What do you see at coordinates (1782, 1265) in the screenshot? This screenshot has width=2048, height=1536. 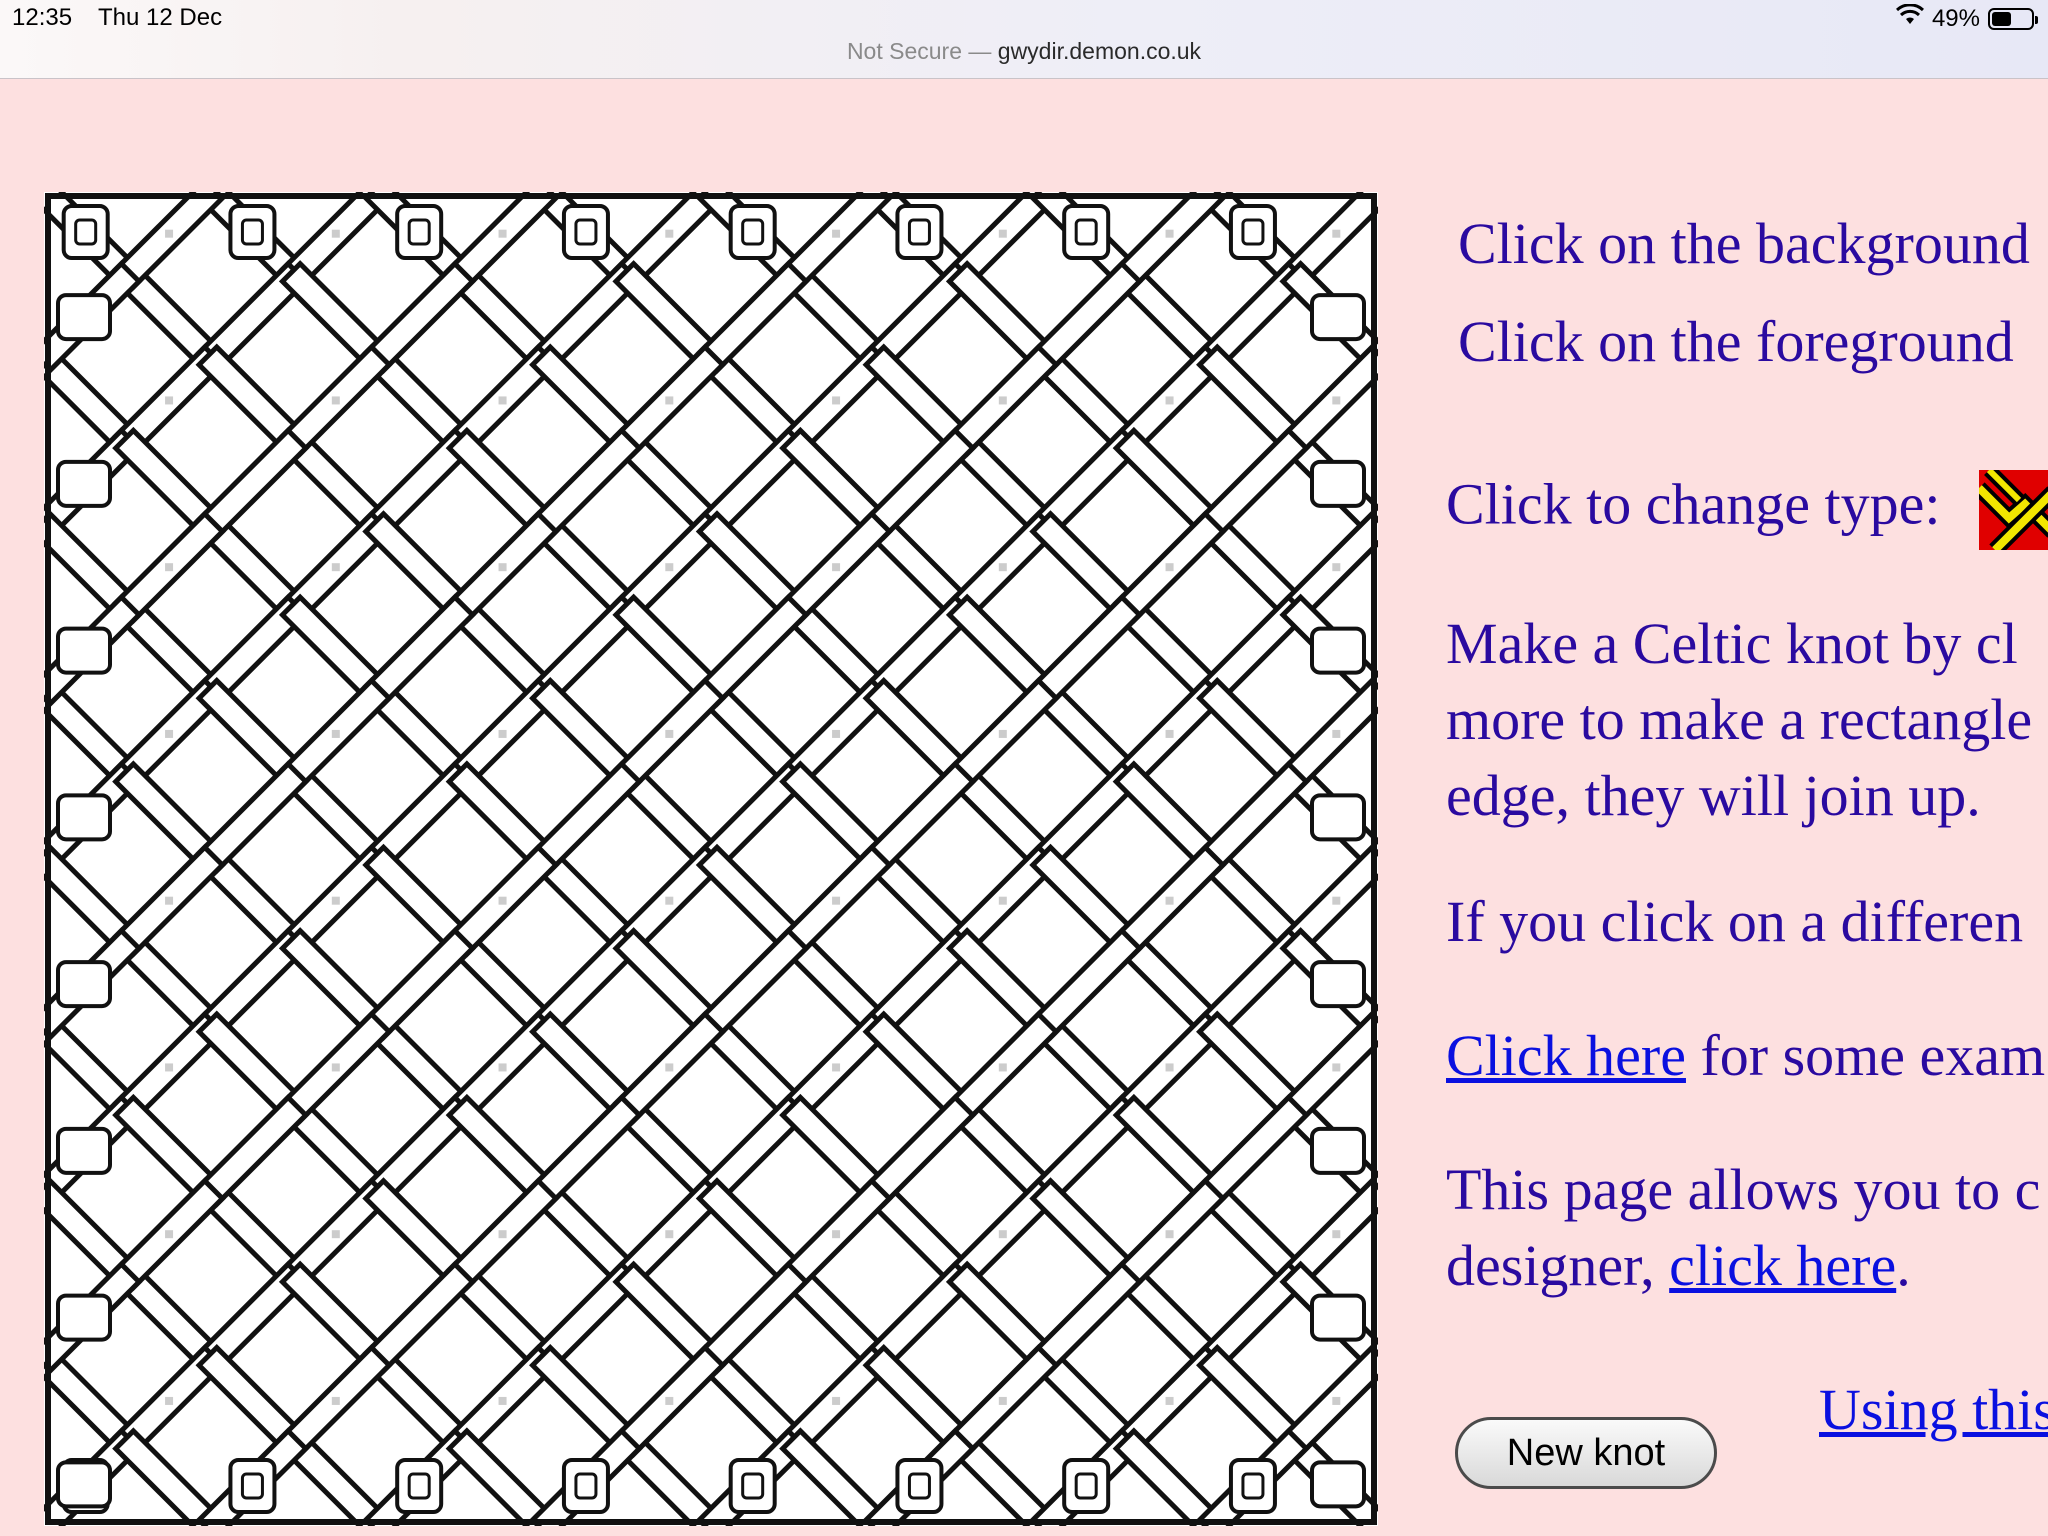 I see `designer-link: click here` at bounding box center [1782, 1265].